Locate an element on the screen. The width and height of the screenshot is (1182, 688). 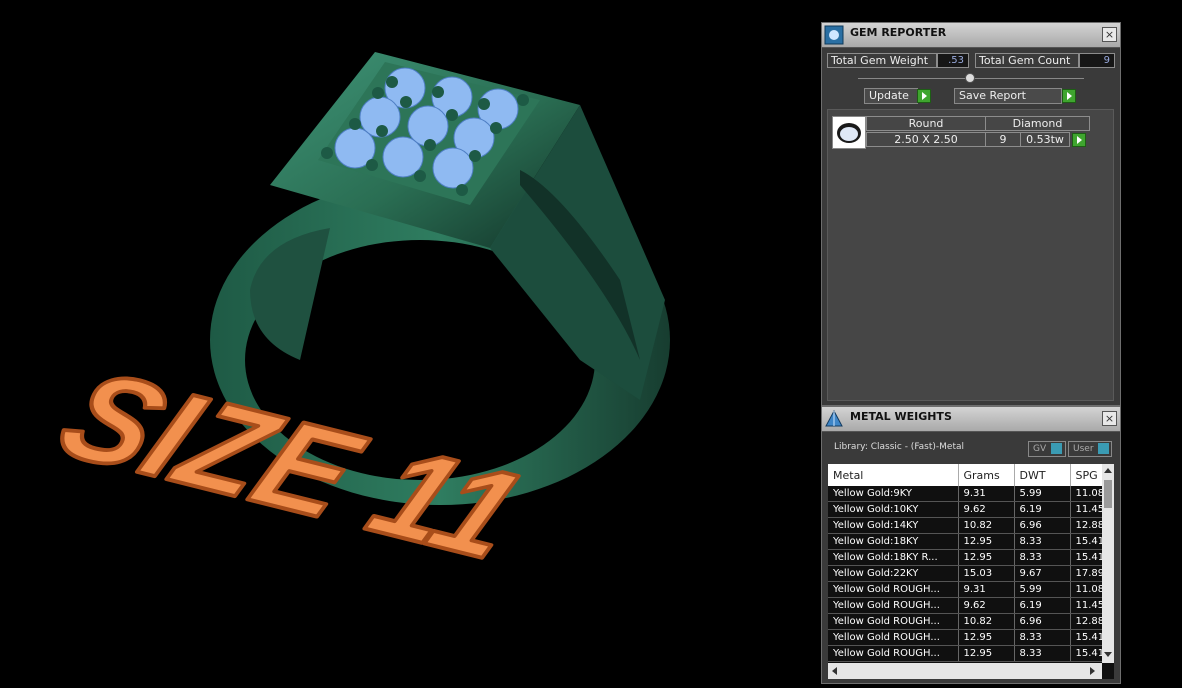
gem-reporter-title: GEM REPORTER is located at coordinates (898, 32).